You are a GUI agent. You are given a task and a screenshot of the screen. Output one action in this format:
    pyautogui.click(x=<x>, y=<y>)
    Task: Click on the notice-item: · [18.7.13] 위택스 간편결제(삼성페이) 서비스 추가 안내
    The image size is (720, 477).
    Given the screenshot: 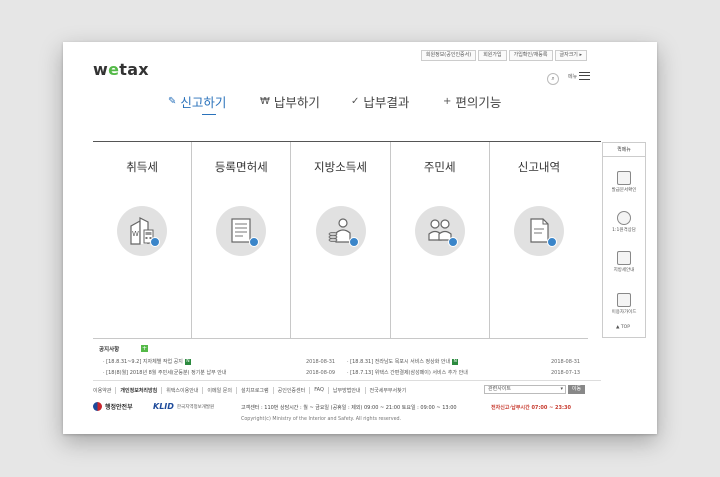 What is the action you would take?
    pyautogui.click(x=407, y=372)
    